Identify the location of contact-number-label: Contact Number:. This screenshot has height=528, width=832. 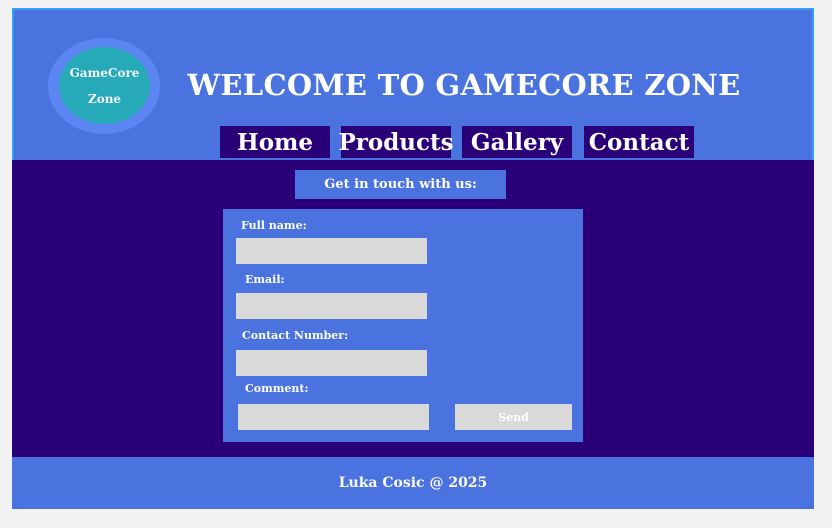
(295, 335).